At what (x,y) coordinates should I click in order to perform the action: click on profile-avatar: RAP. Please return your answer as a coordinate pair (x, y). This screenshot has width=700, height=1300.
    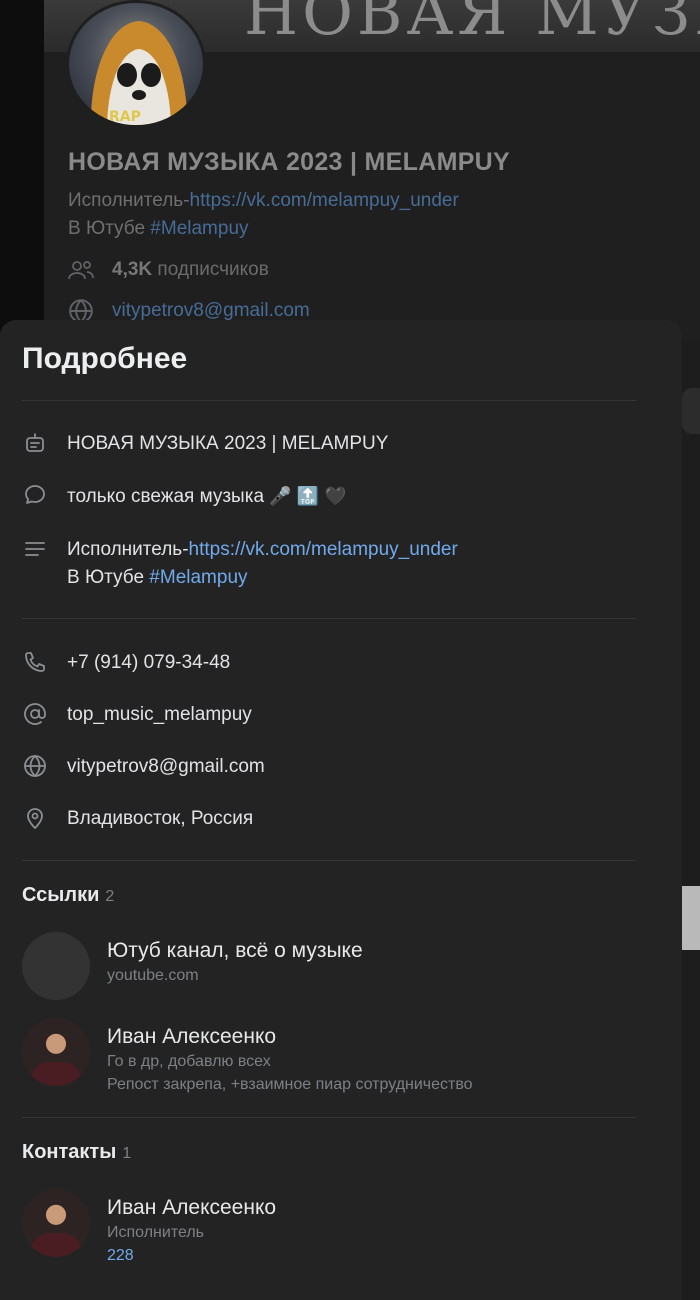
    Looking at the image, I should click on (136, 64).